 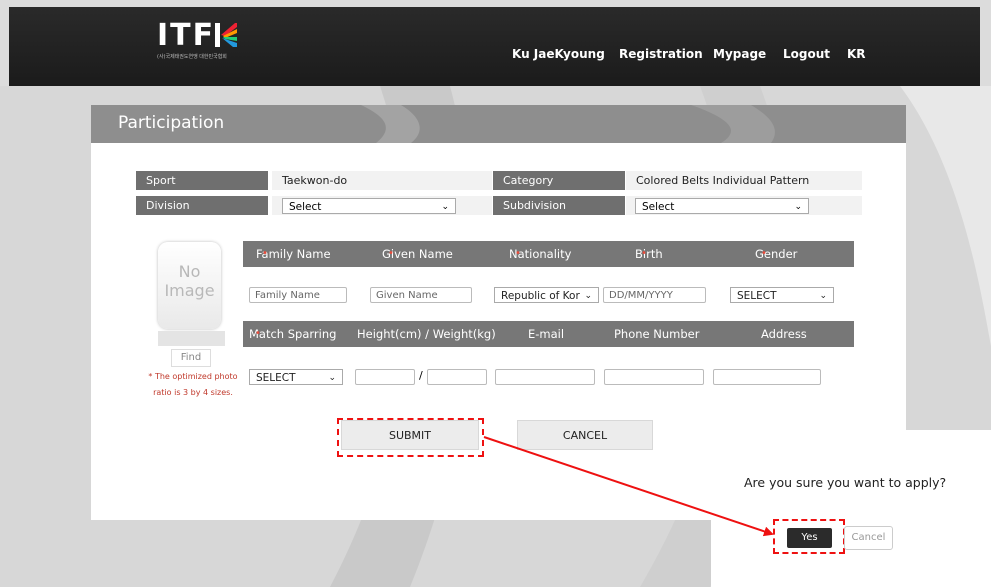 What do you see at coordinates (585, 435) in the screenshot?
I see `cancel-button: CANCEL` at bounding box center [585, 435].